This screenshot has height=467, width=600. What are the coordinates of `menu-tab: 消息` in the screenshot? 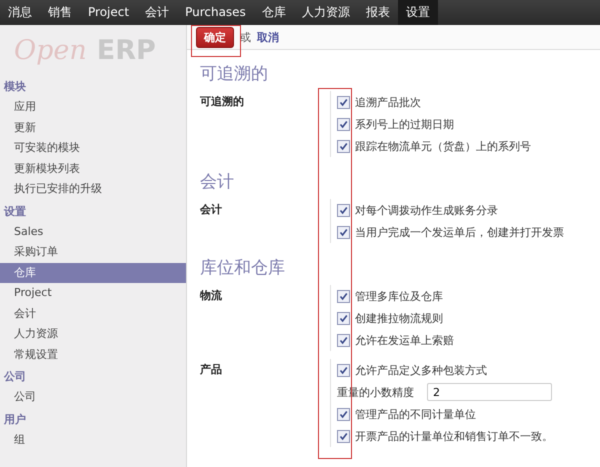 It's located at (20, 12).